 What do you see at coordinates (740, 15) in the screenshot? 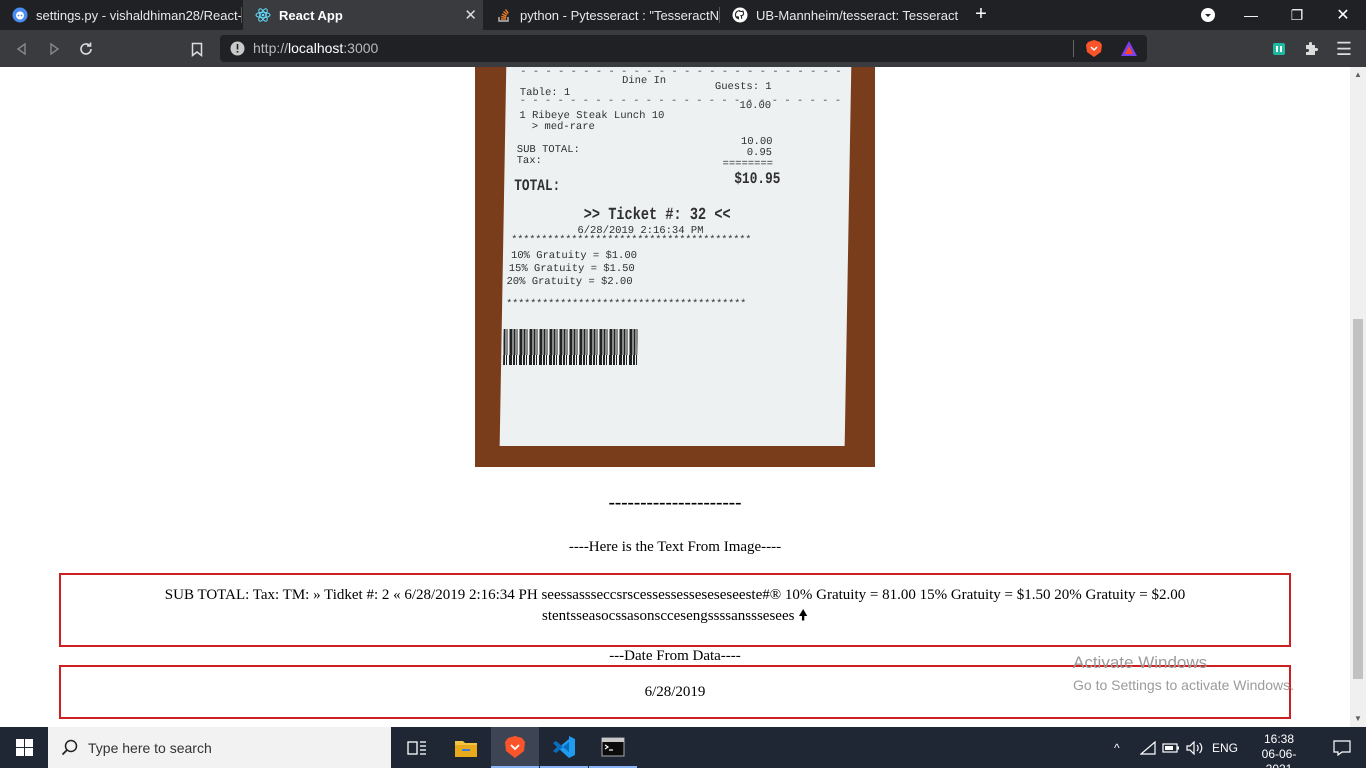
I see `github-icon` at bounding box center [740, 15].